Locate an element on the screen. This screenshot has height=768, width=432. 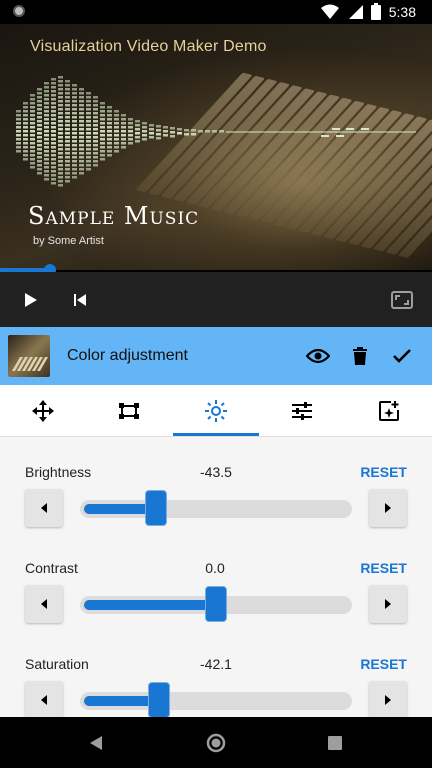
brightness-slider-handle is located at coordinates (156, 508).